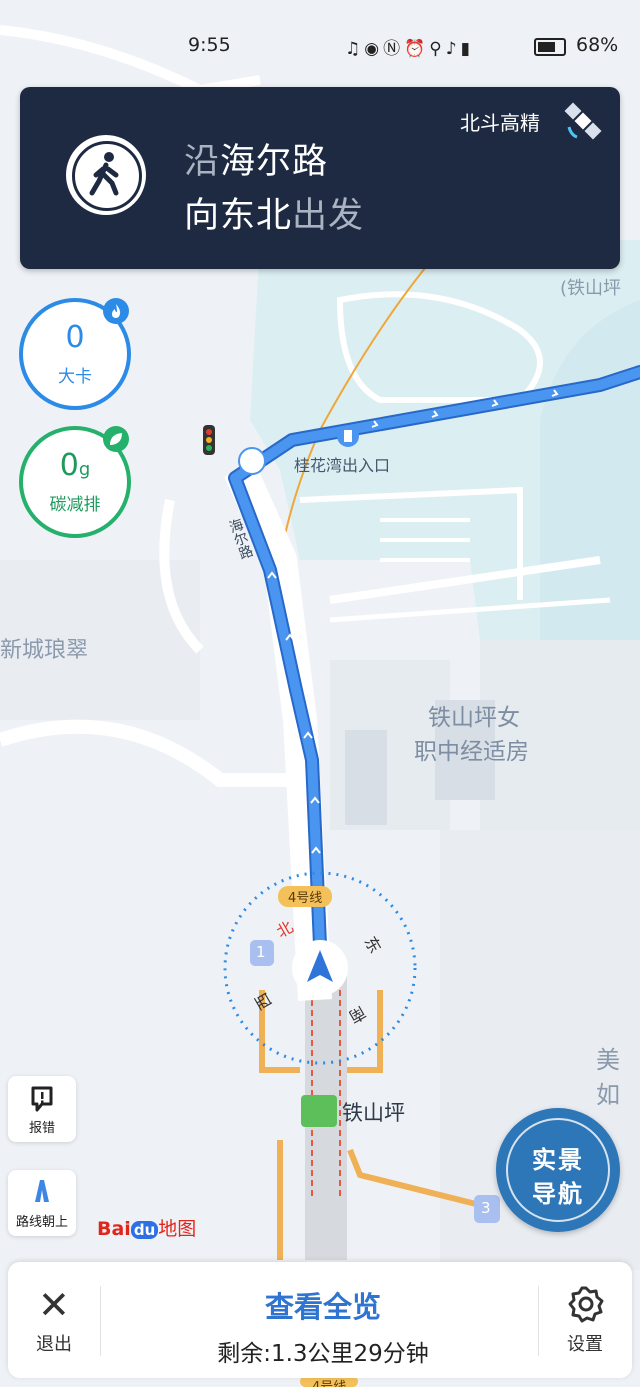  I want to click on overview-area: 查看全览 剩余:1.3公里29分钟, so click(323, 1320).